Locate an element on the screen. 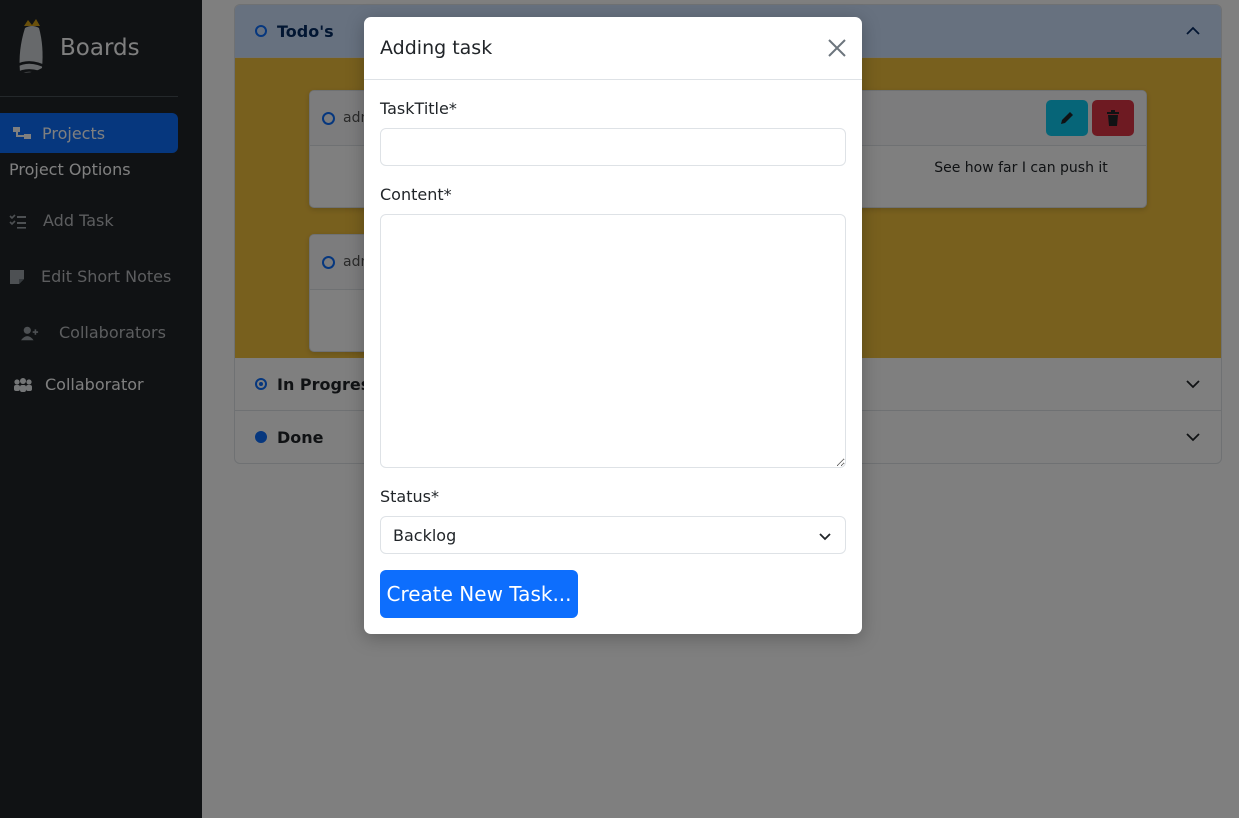 Image resolution: width=1239 pixels, height=818 pixels. status-select: Backlog is located at coordinates (613, 535).